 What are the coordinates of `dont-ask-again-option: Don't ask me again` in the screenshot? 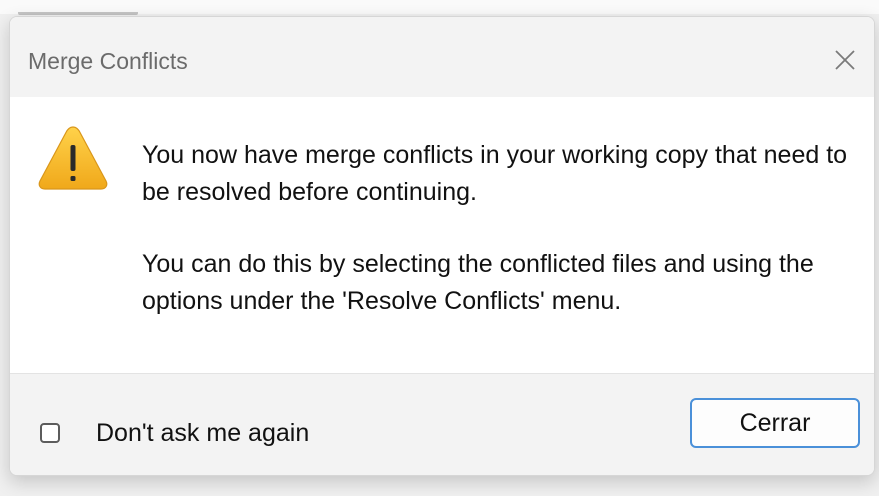 It's located at (174, 433).